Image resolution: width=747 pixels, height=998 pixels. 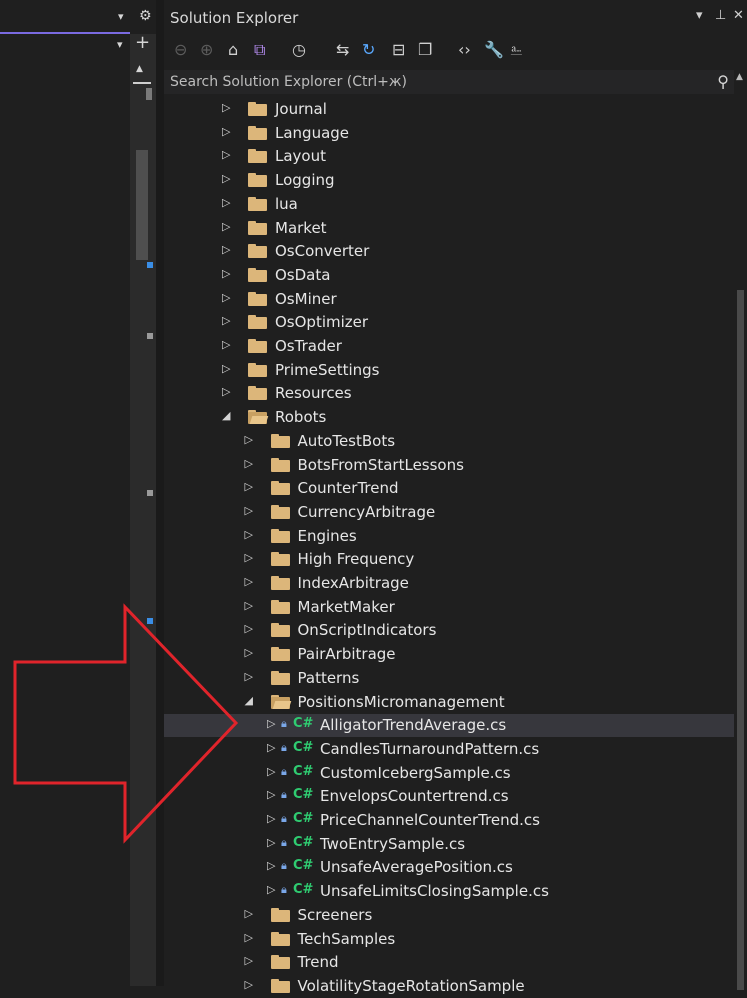 I want to click on tree-file-item: ▷ 🔒︎ C# UnsafeLimitsClosingSample.cs, so click(x=449, y=891).